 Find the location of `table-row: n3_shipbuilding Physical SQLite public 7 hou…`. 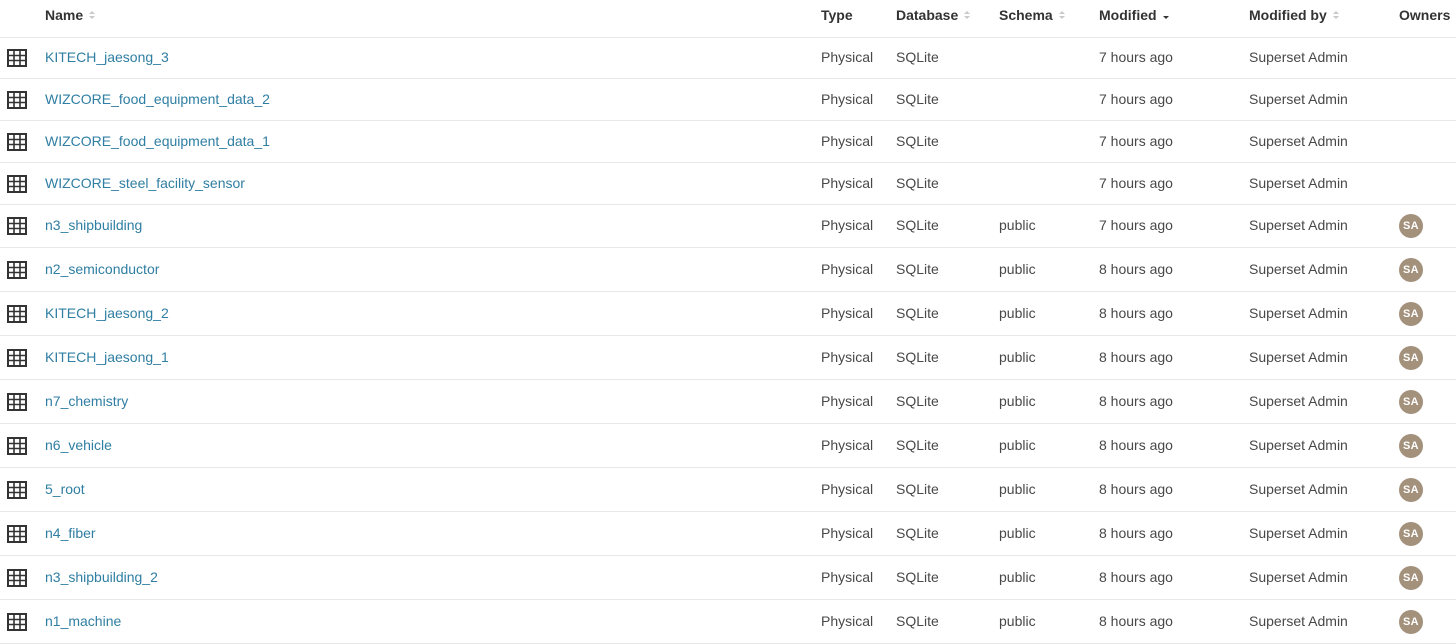

table-row: n3_shipbuilding Physical SQLite public 7 hou… is located at coordinates (728, 226).